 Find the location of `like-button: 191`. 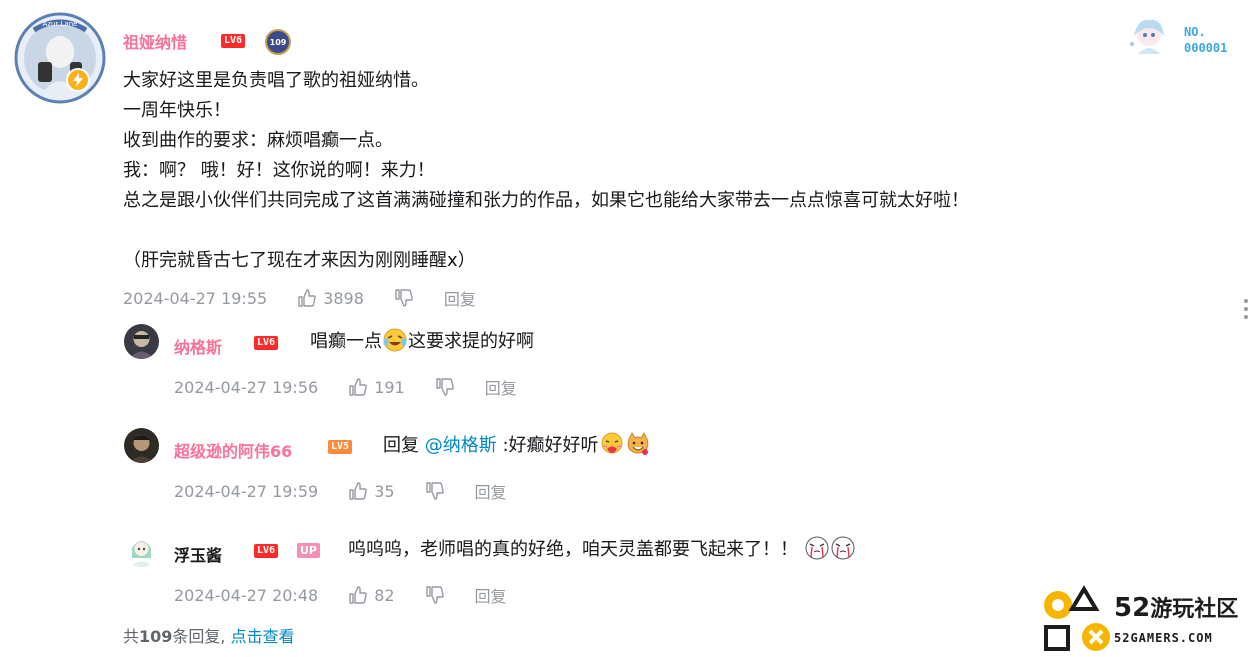

like-button: 191 is located at coordinates (376, 387).